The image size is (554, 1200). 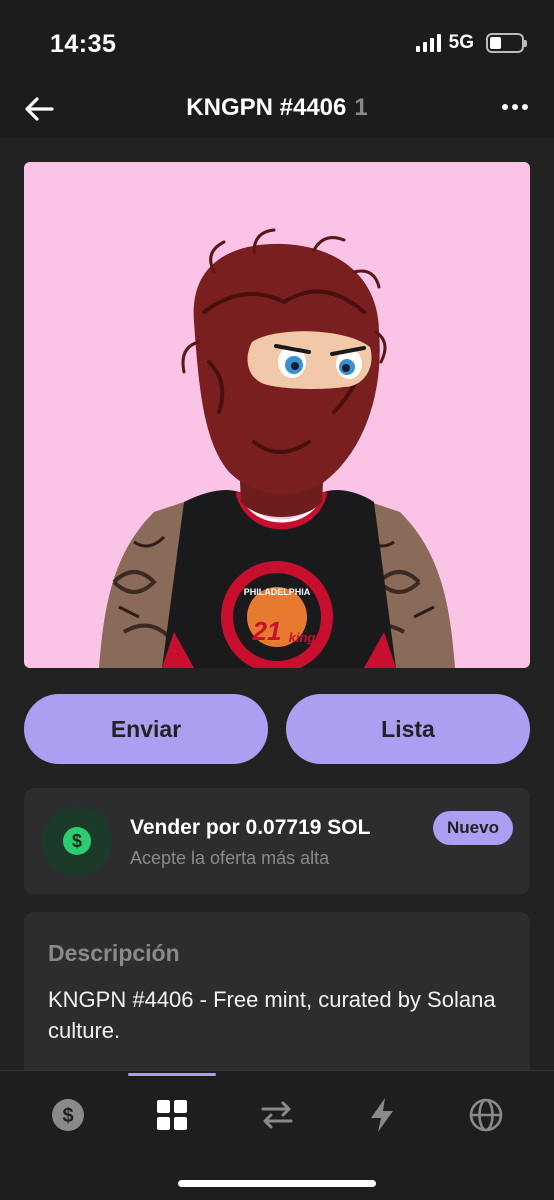 I want to click on list-button: Lista, so click(x=408, y=729).